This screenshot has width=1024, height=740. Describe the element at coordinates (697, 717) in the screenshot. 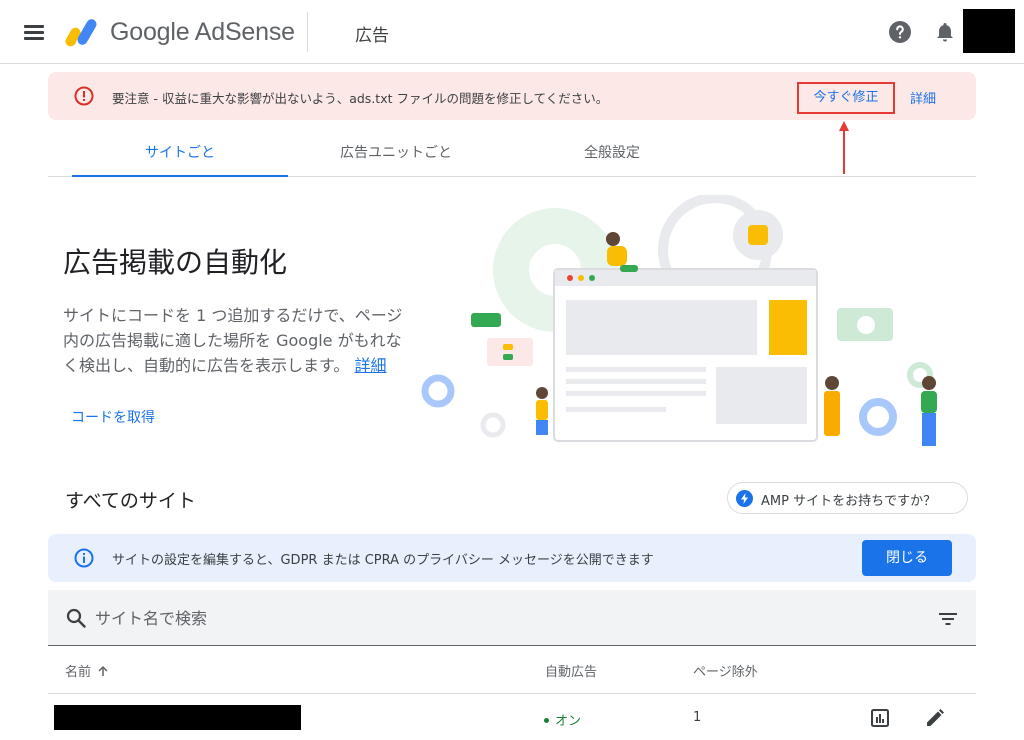

I see `page-exclusions-count: 1` at that location.